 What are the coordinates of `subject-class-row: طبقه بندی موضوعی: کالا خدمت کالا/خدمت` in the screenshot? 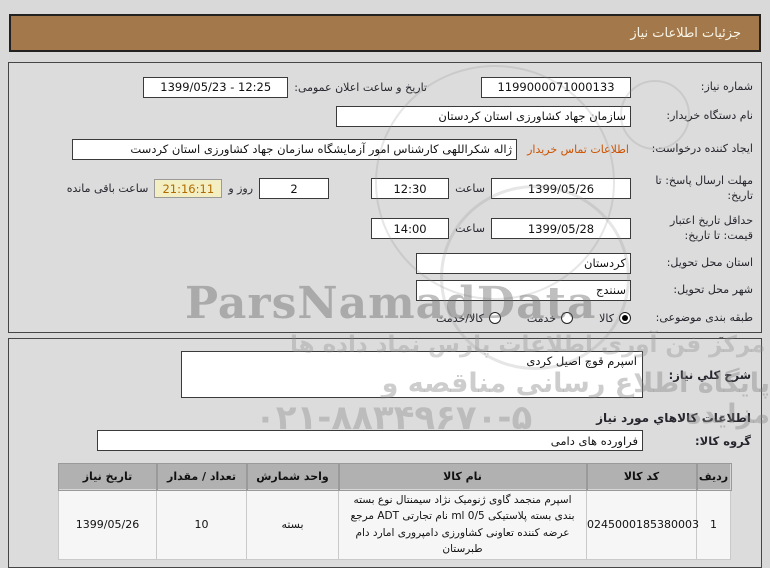 It's located at (385, 318).